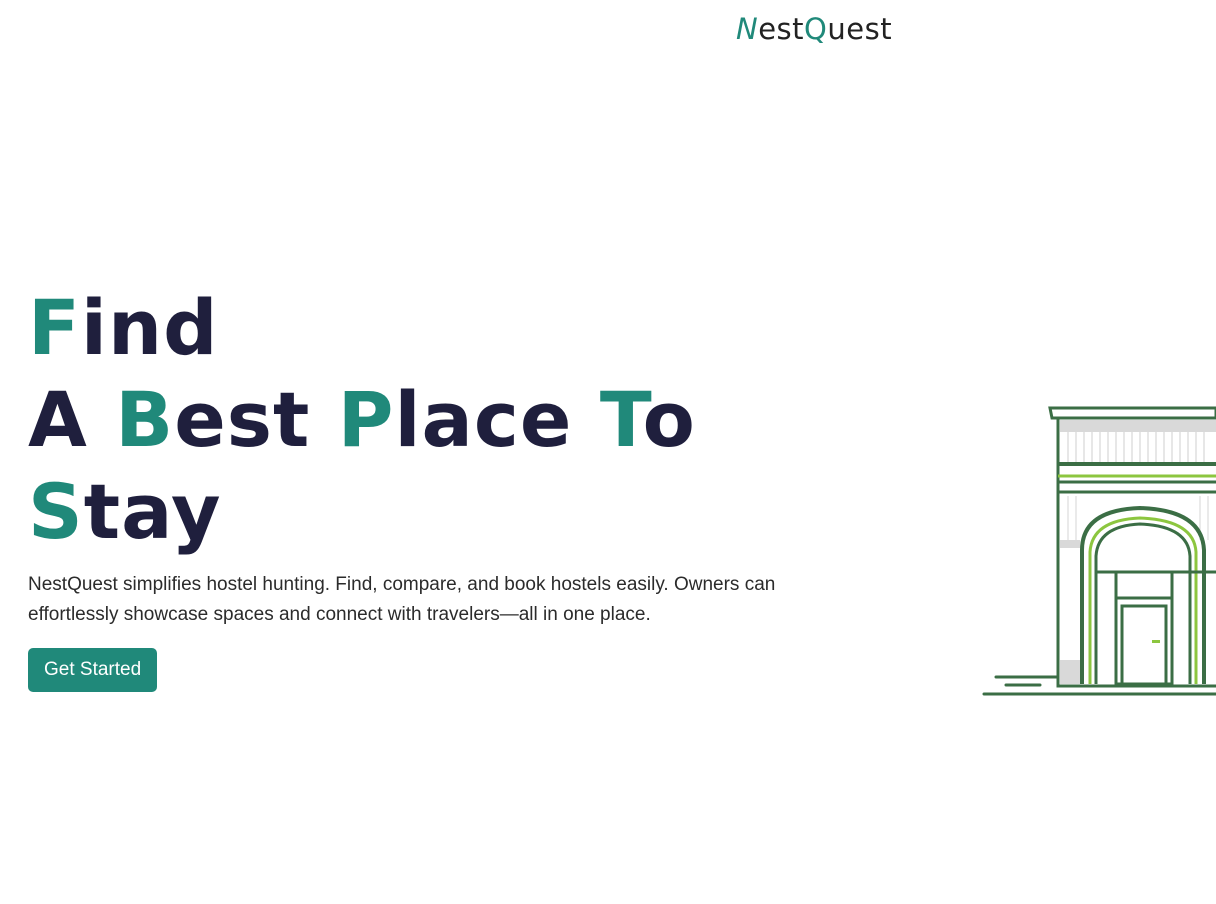 This screenshot has height=904, width=1216. I want to click on logo-text-uest: uest, so click(860, 29).